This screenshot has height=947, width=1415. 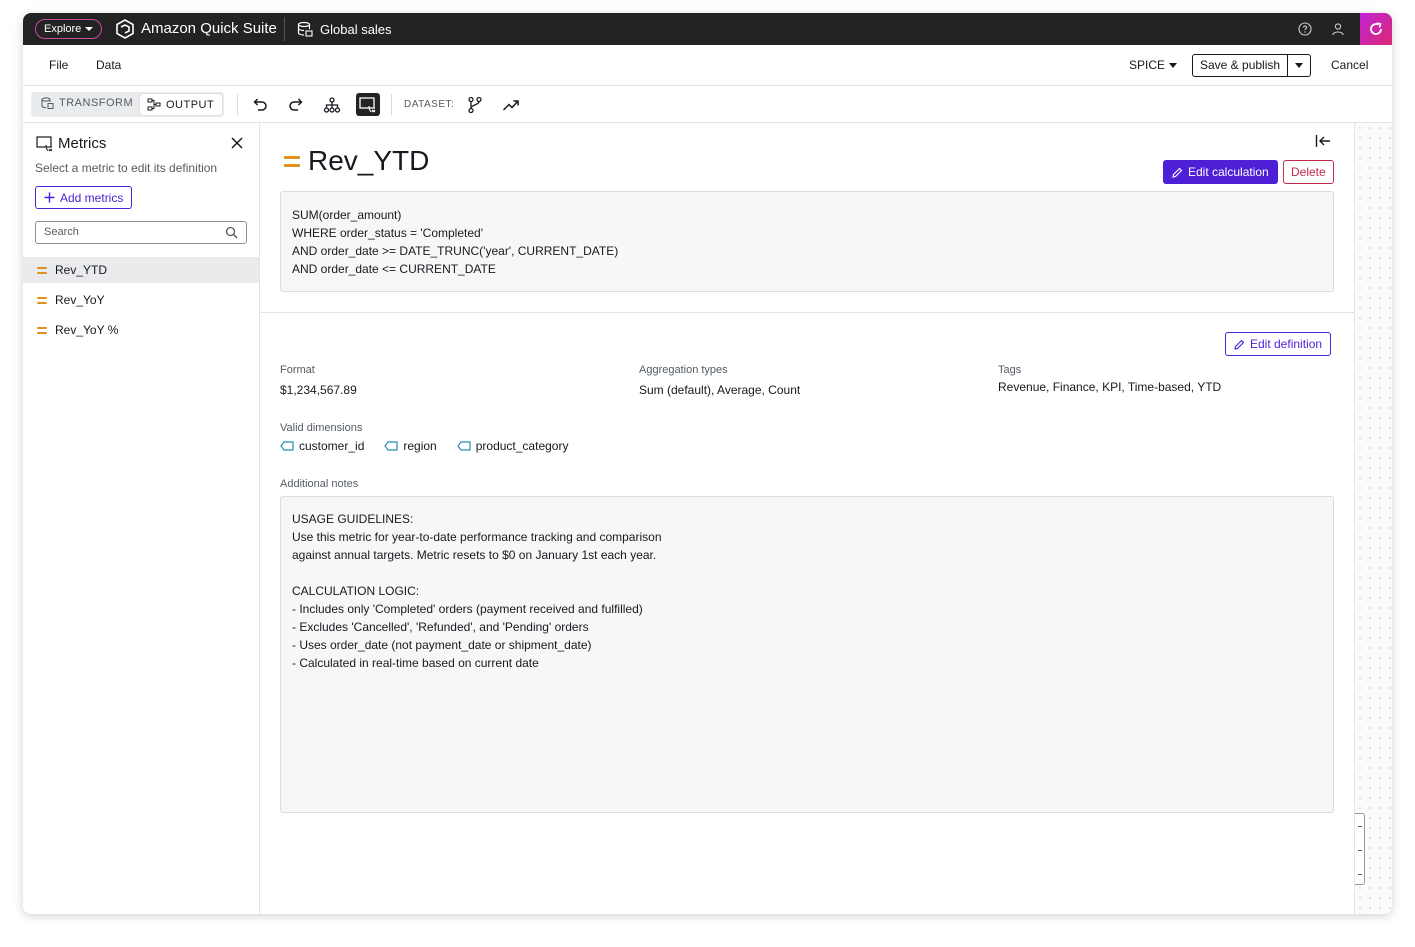 I want to click on dimension-label: product_category, so click(x=522, y=446).